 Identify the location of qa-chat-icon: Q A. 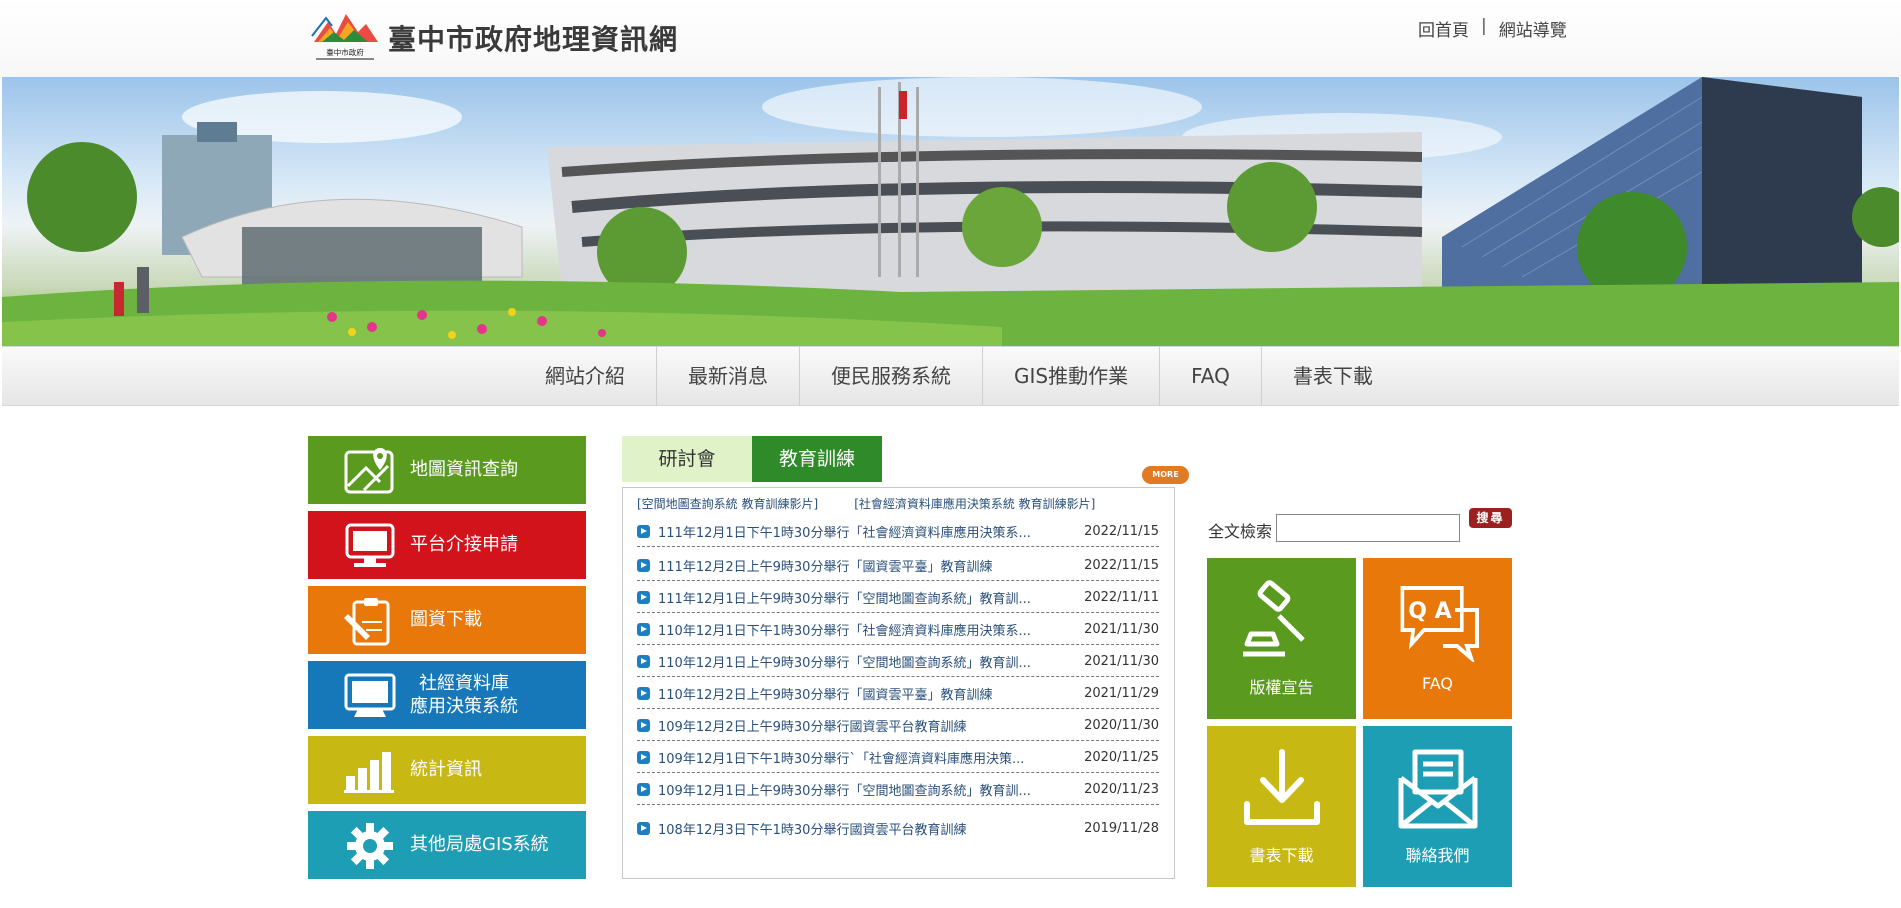
(1439, 624).